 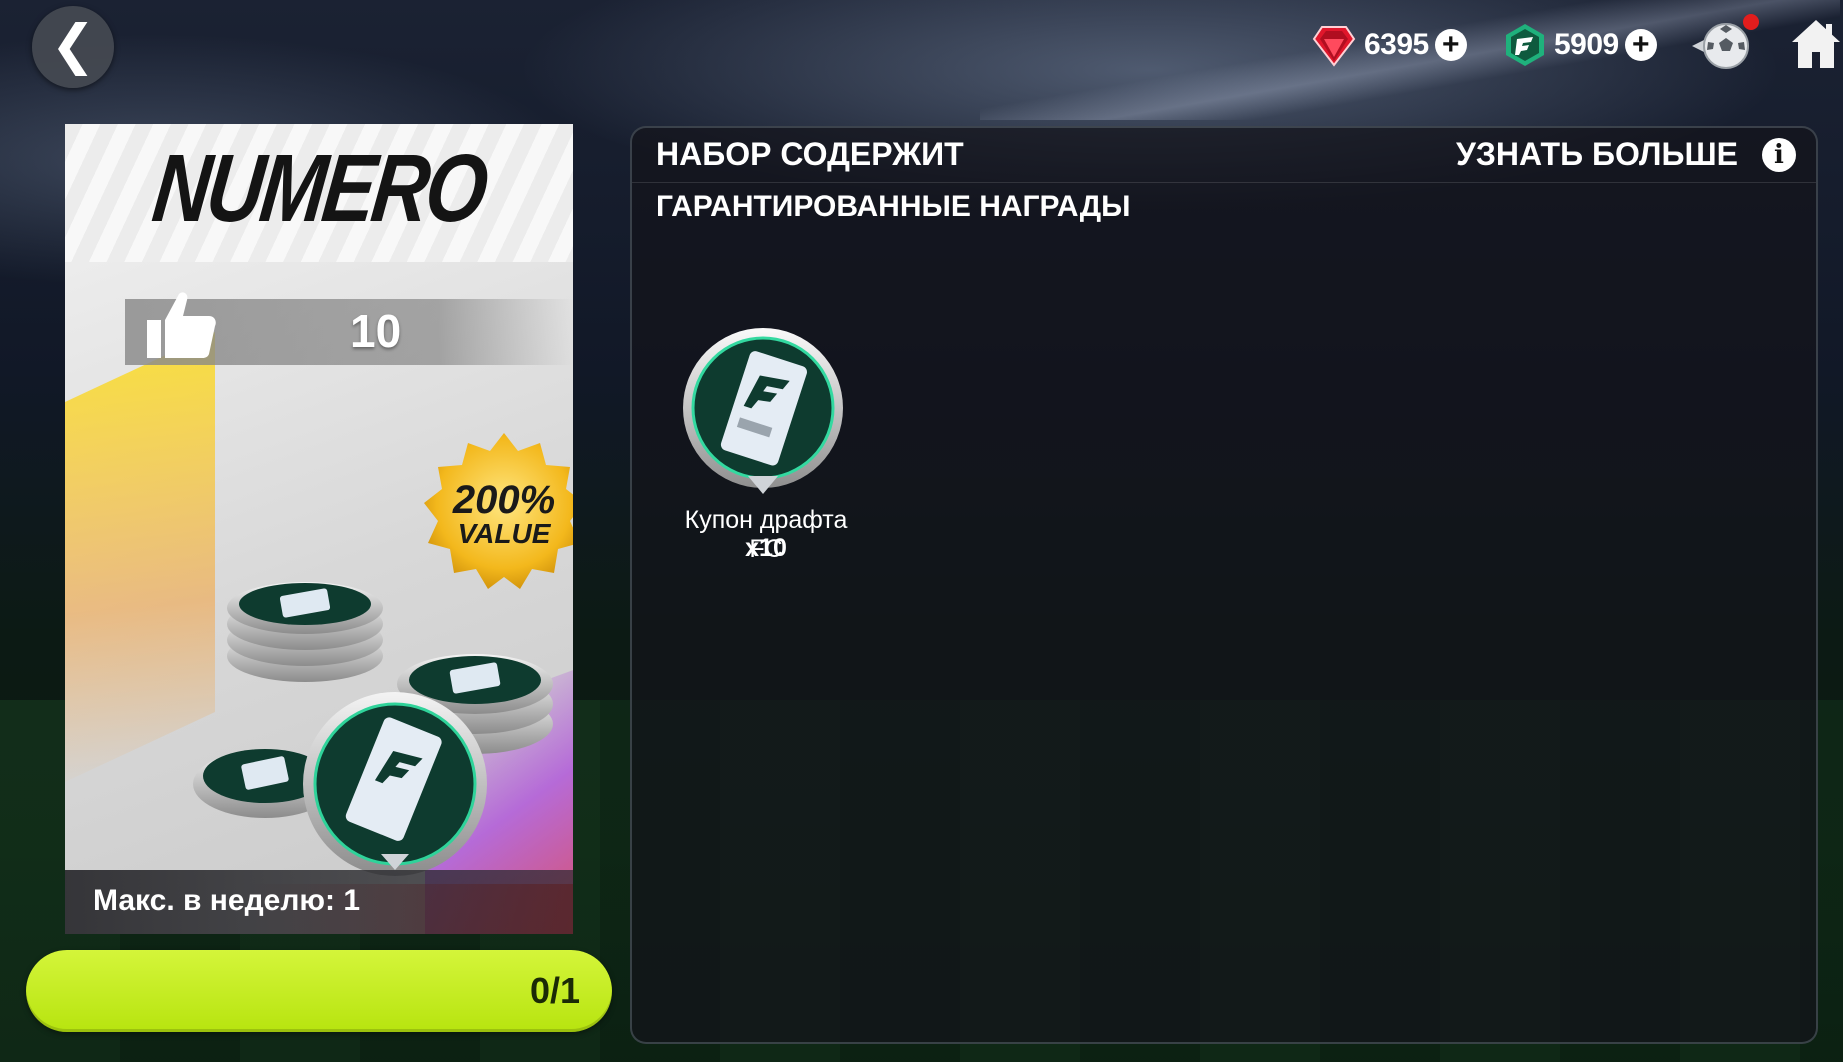 I want to click on add-fc-points-button: +, so click(x=1640, y=45).